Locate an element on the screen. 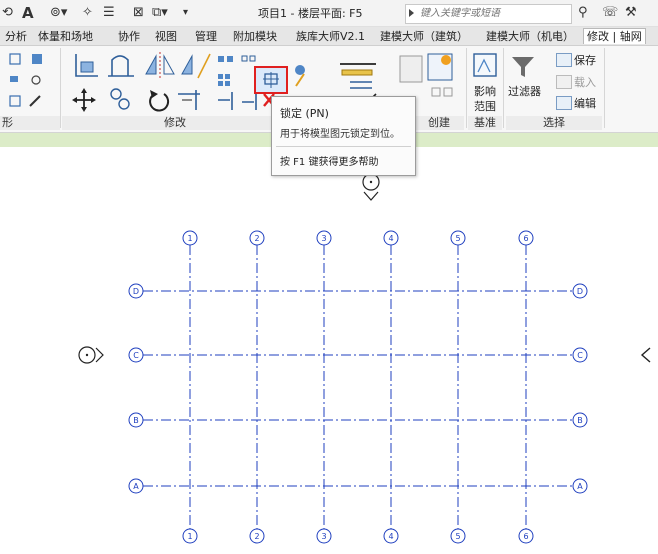 This screenshot has height=554, width=658. pin-tooltip: 锁定 (PN) 用于将模型图元锁定到位。 按 F1 键获得更多帮助 is located at coordinates (343, 136).